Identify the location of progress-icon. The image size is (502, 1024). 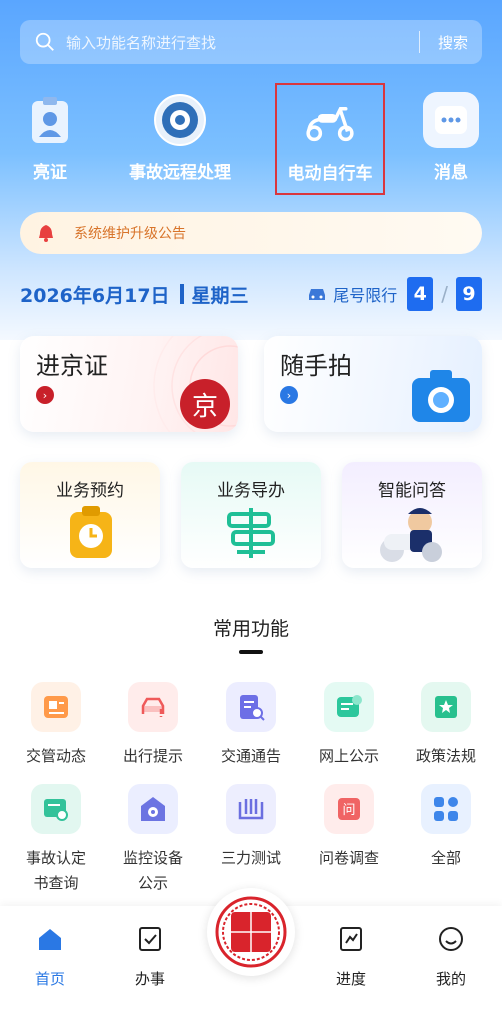
(351, 939).